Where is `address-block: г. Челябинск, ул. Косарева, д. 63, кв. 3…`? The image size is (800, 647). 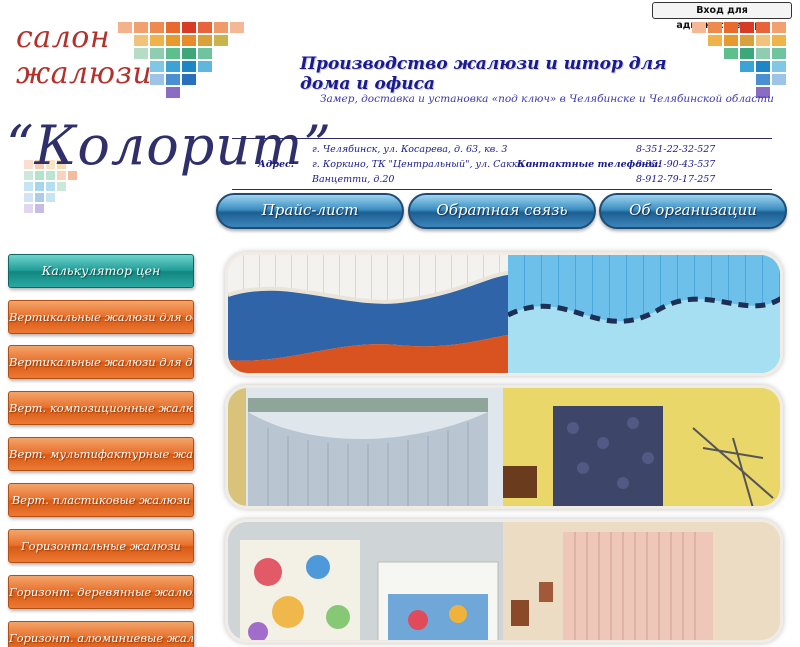 address-block: г. Челябинск, ул. Косарева, д. 63, кв. 3… is located at coordinates (422, 164).